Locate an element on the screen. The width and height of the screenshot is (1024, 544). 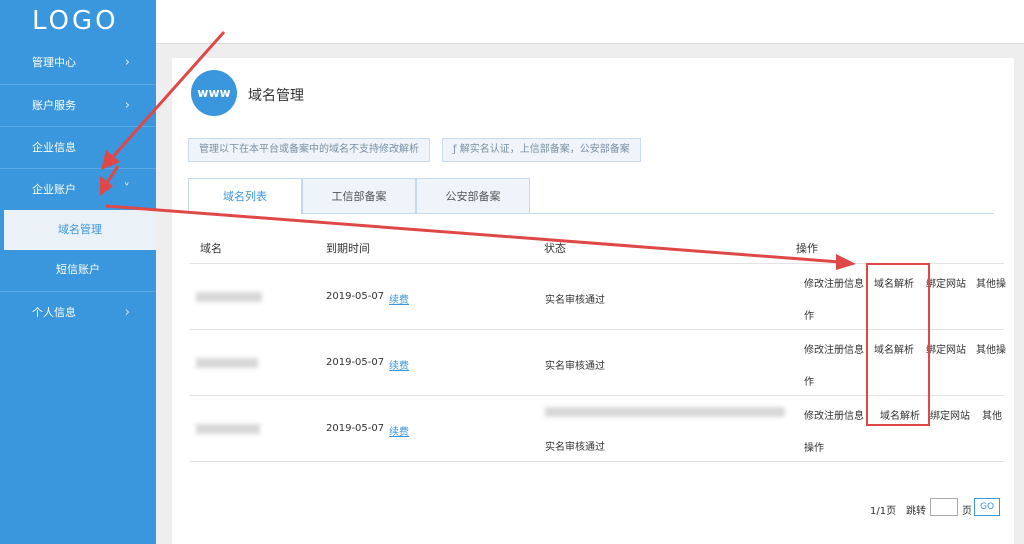
page-jump-input is located at coordinates (944, 507).